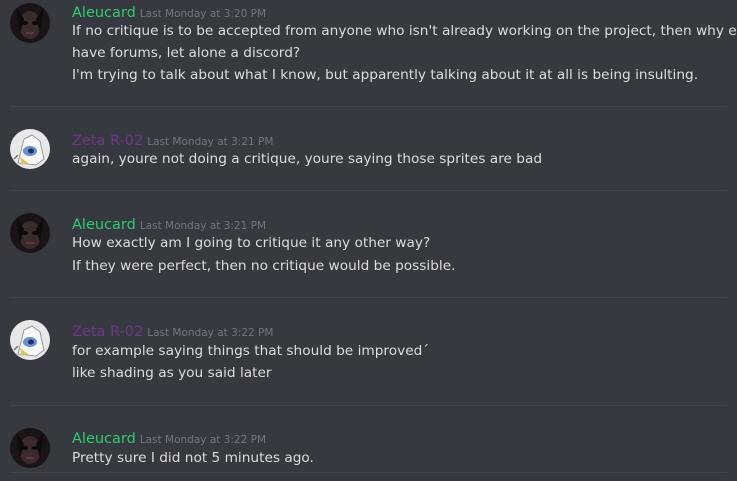 The width and height of the screenshot is (737, 481). What do you see at coordinates (172, 373) in the screenshot?
I see `message-text-line: like shading as you said later` at bounding box center [172, 373].